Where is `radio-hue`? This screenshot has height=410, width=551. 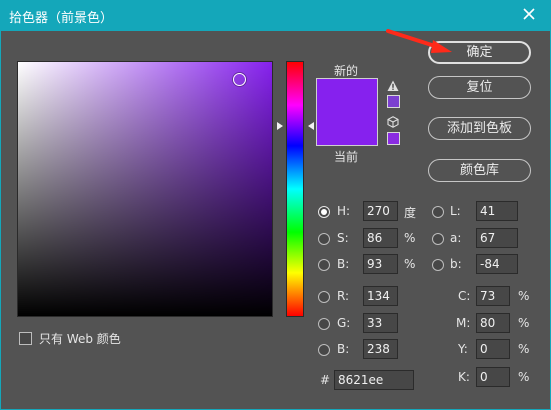
radio-hue is located at coordinates (324, 212).